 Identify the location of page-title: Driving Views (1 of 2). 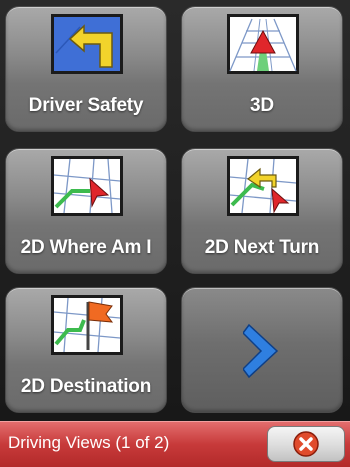
(89, 442).